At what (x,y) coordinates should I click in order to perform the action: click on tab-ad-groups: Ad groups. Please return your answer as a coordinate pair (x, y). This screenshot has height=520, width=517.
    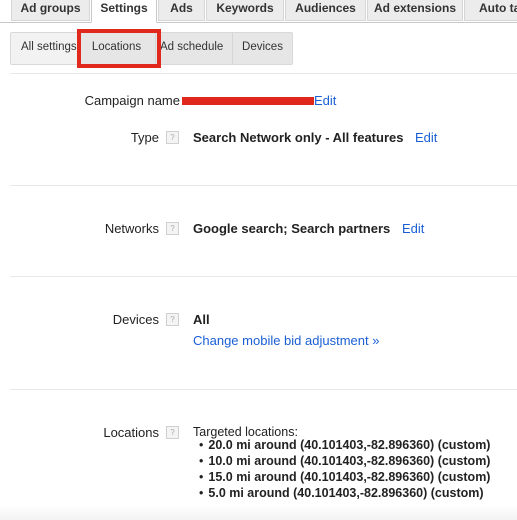
    Looking at the image, I should click on (50, 10).